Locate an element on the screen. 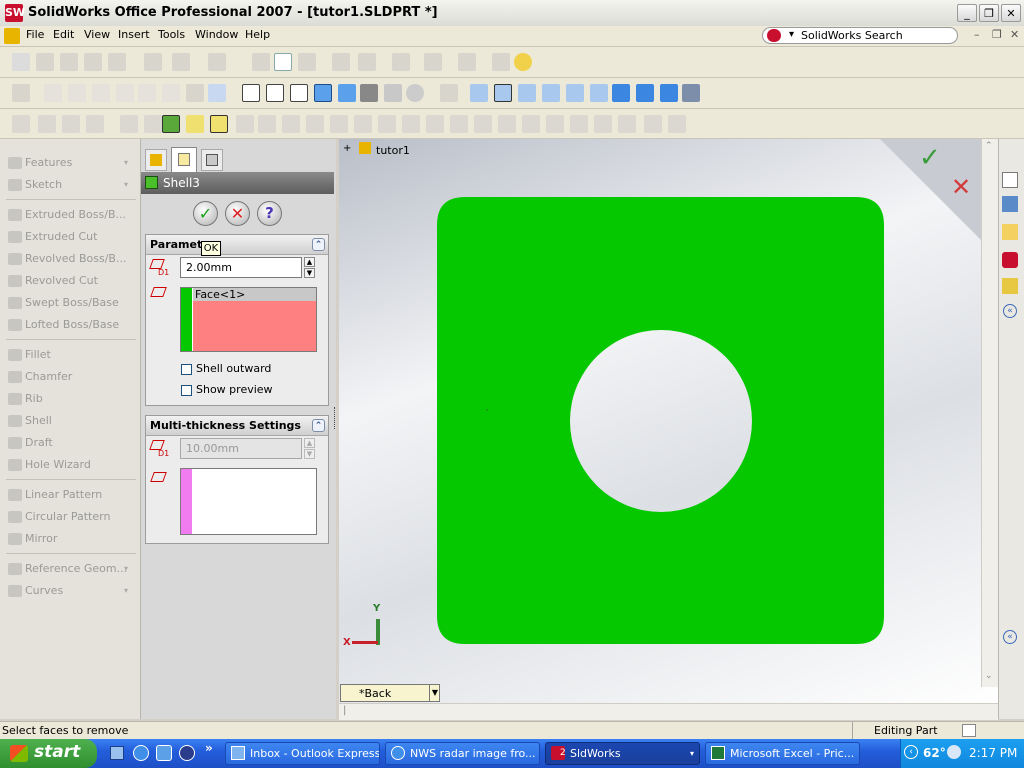  solidworks-search-box: ▾ SolidWorks Search is located at coordinates (860, 35).